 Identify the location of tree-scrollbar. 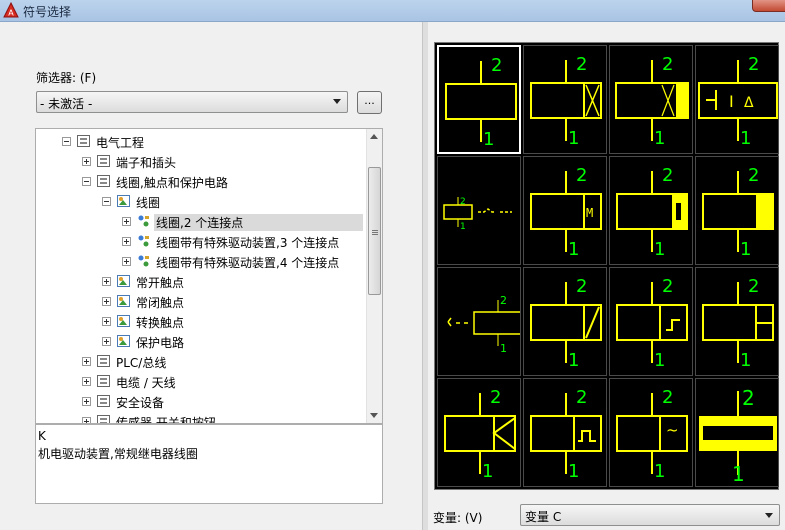
(374, 276).